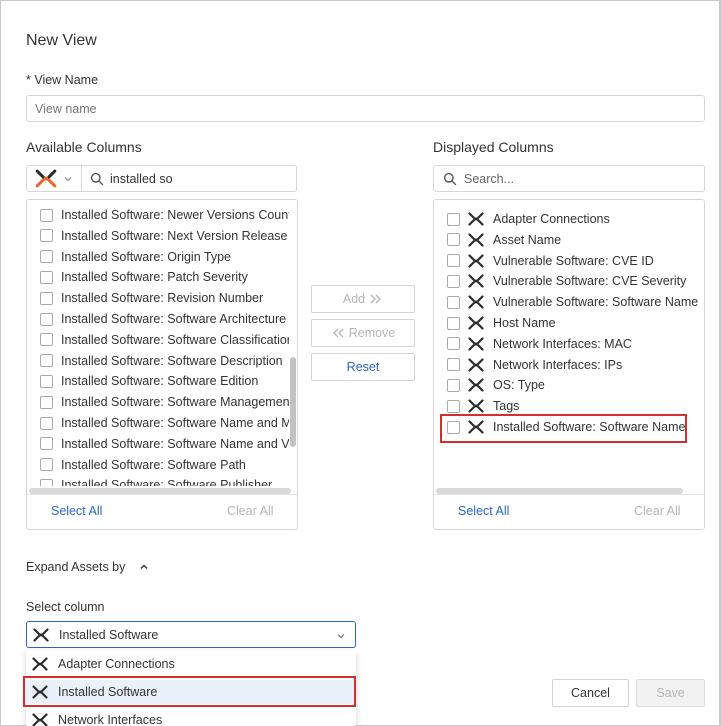 The width and height of the screenshot is (721, 726). I want to click on available-column-item: Installed Software: Software Management, so click(164, 402).